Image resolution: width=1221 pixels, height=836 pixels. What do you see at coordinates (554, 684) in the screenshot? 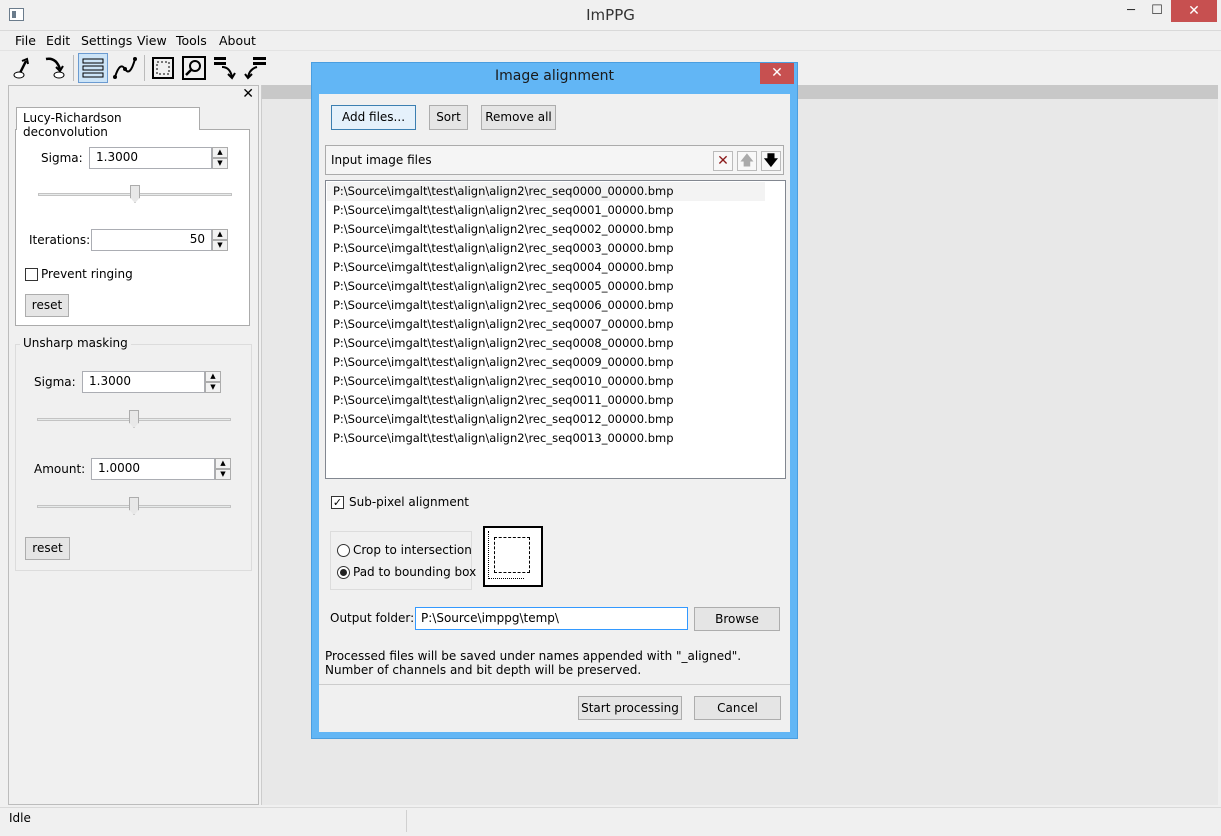
I see `dialog-separator` at bounding box center [554, 684].